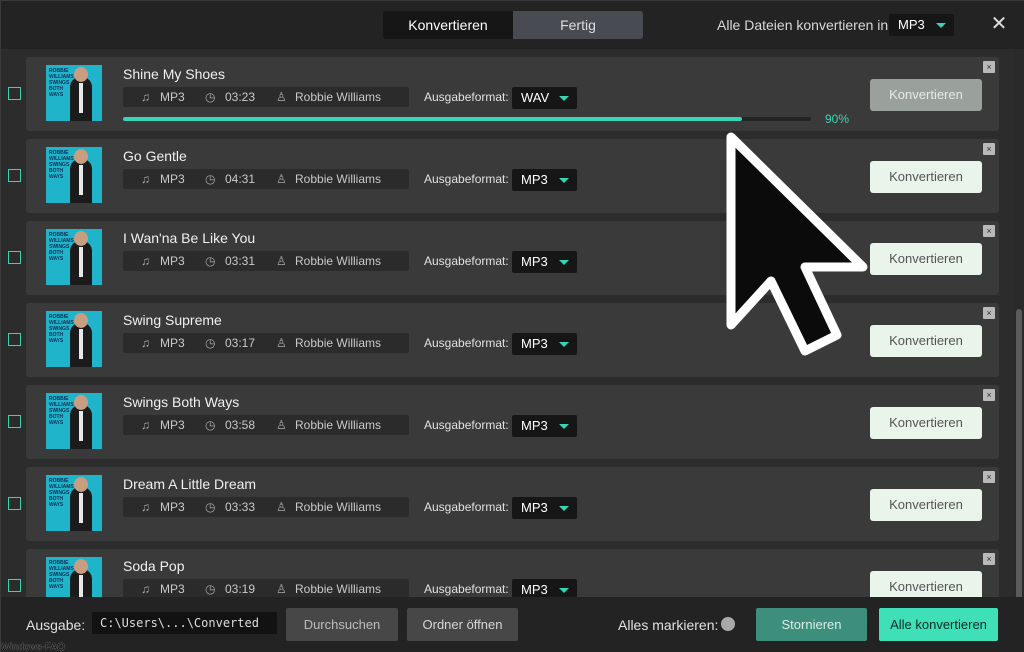  I want to click on track-title: Shine My Shoes, so click(174, 74).